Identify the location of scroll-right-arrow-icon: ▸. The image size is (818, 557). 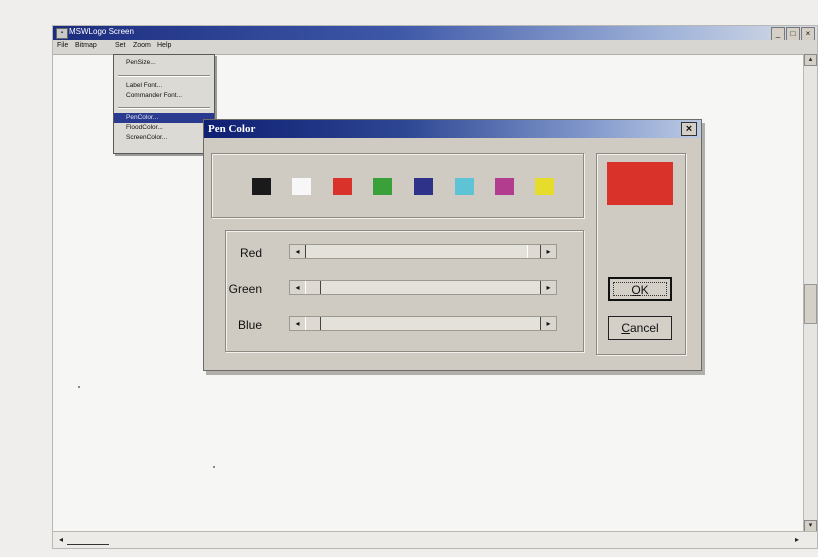
(797, 540).